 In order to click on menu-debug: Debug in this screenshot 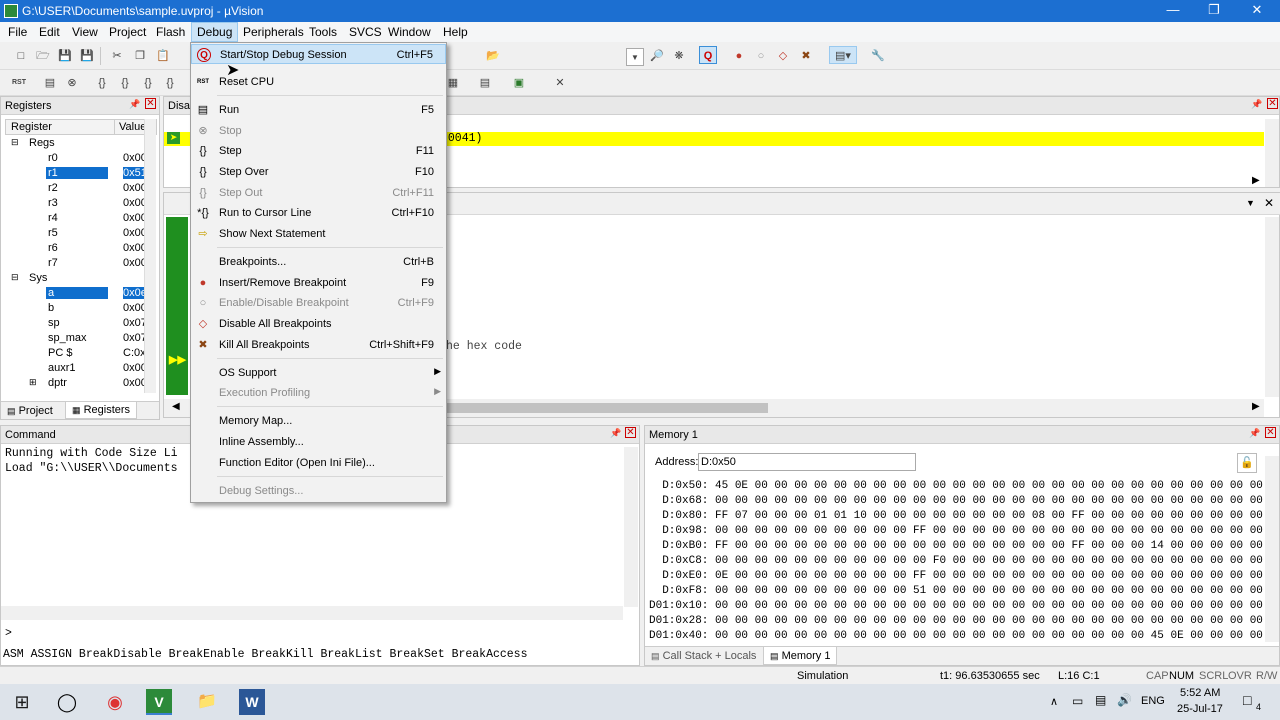, I will do `click(215, 32)`.